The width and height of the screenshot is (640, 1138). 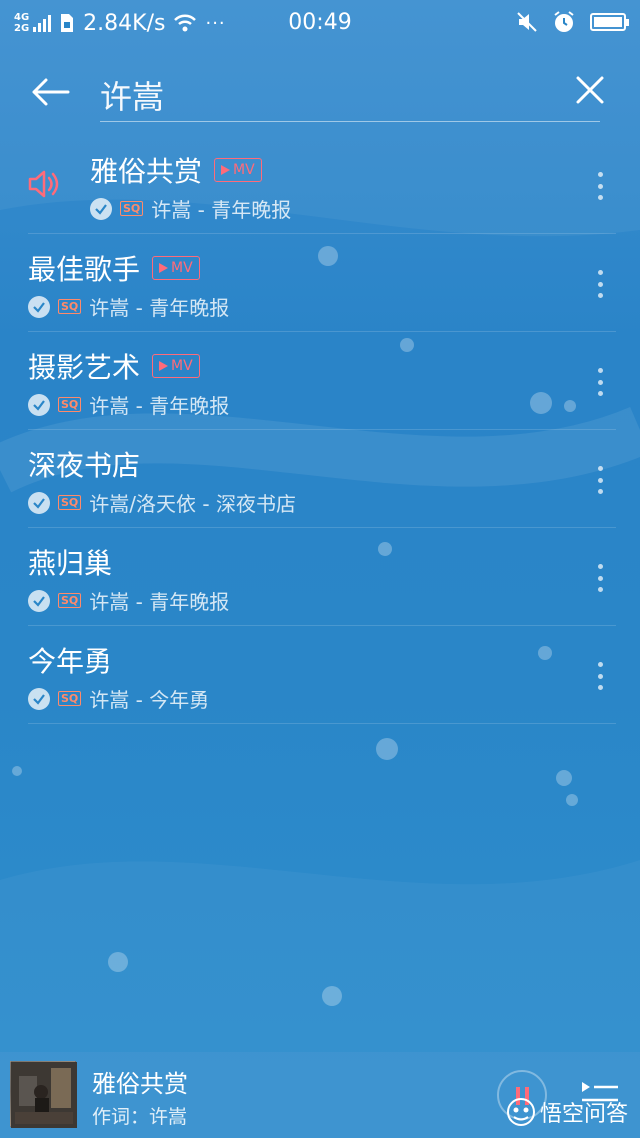 What do you see at coordinates (320, 283) in the screenshot?
I see `song-row: 最佳歌手 MV SQ 许嵩 - 青年晚报` at bounding box center [320, 283].